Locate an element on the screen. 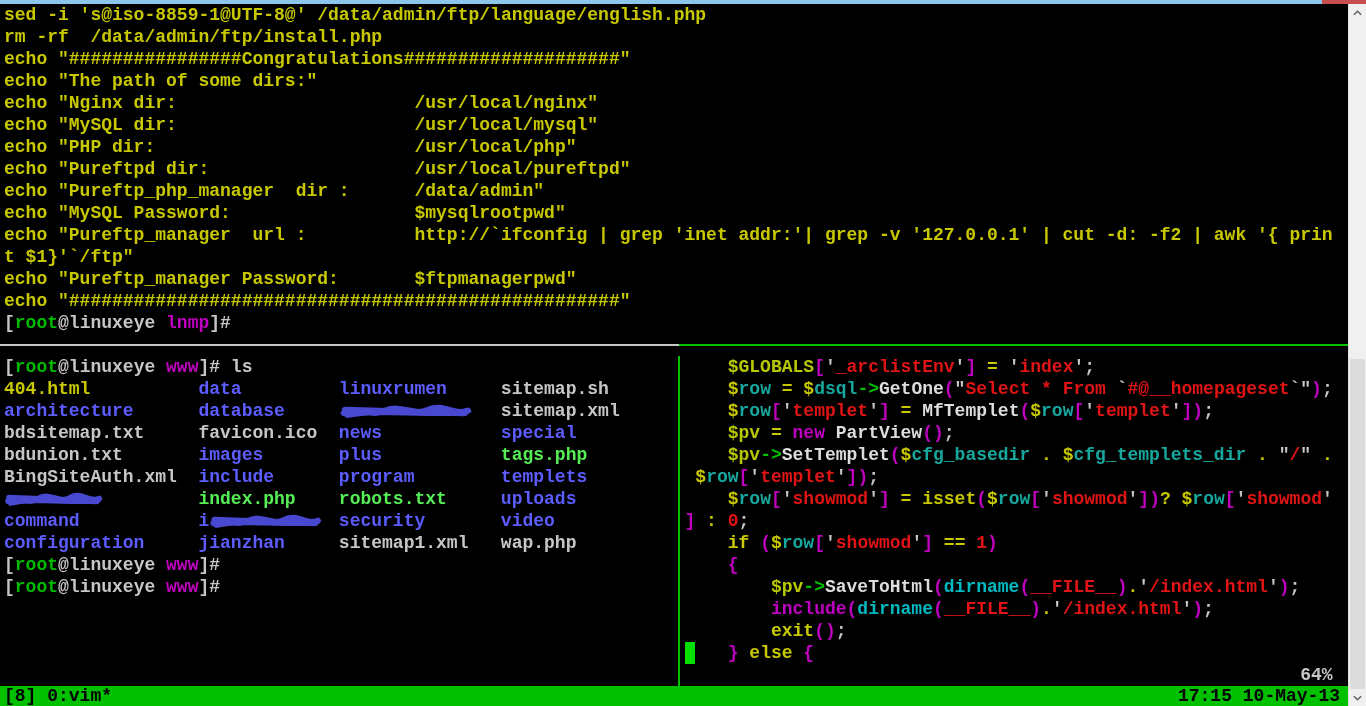 This screenshot has width=1366, height=706. code-line: { is located at coordinates (733, 565).